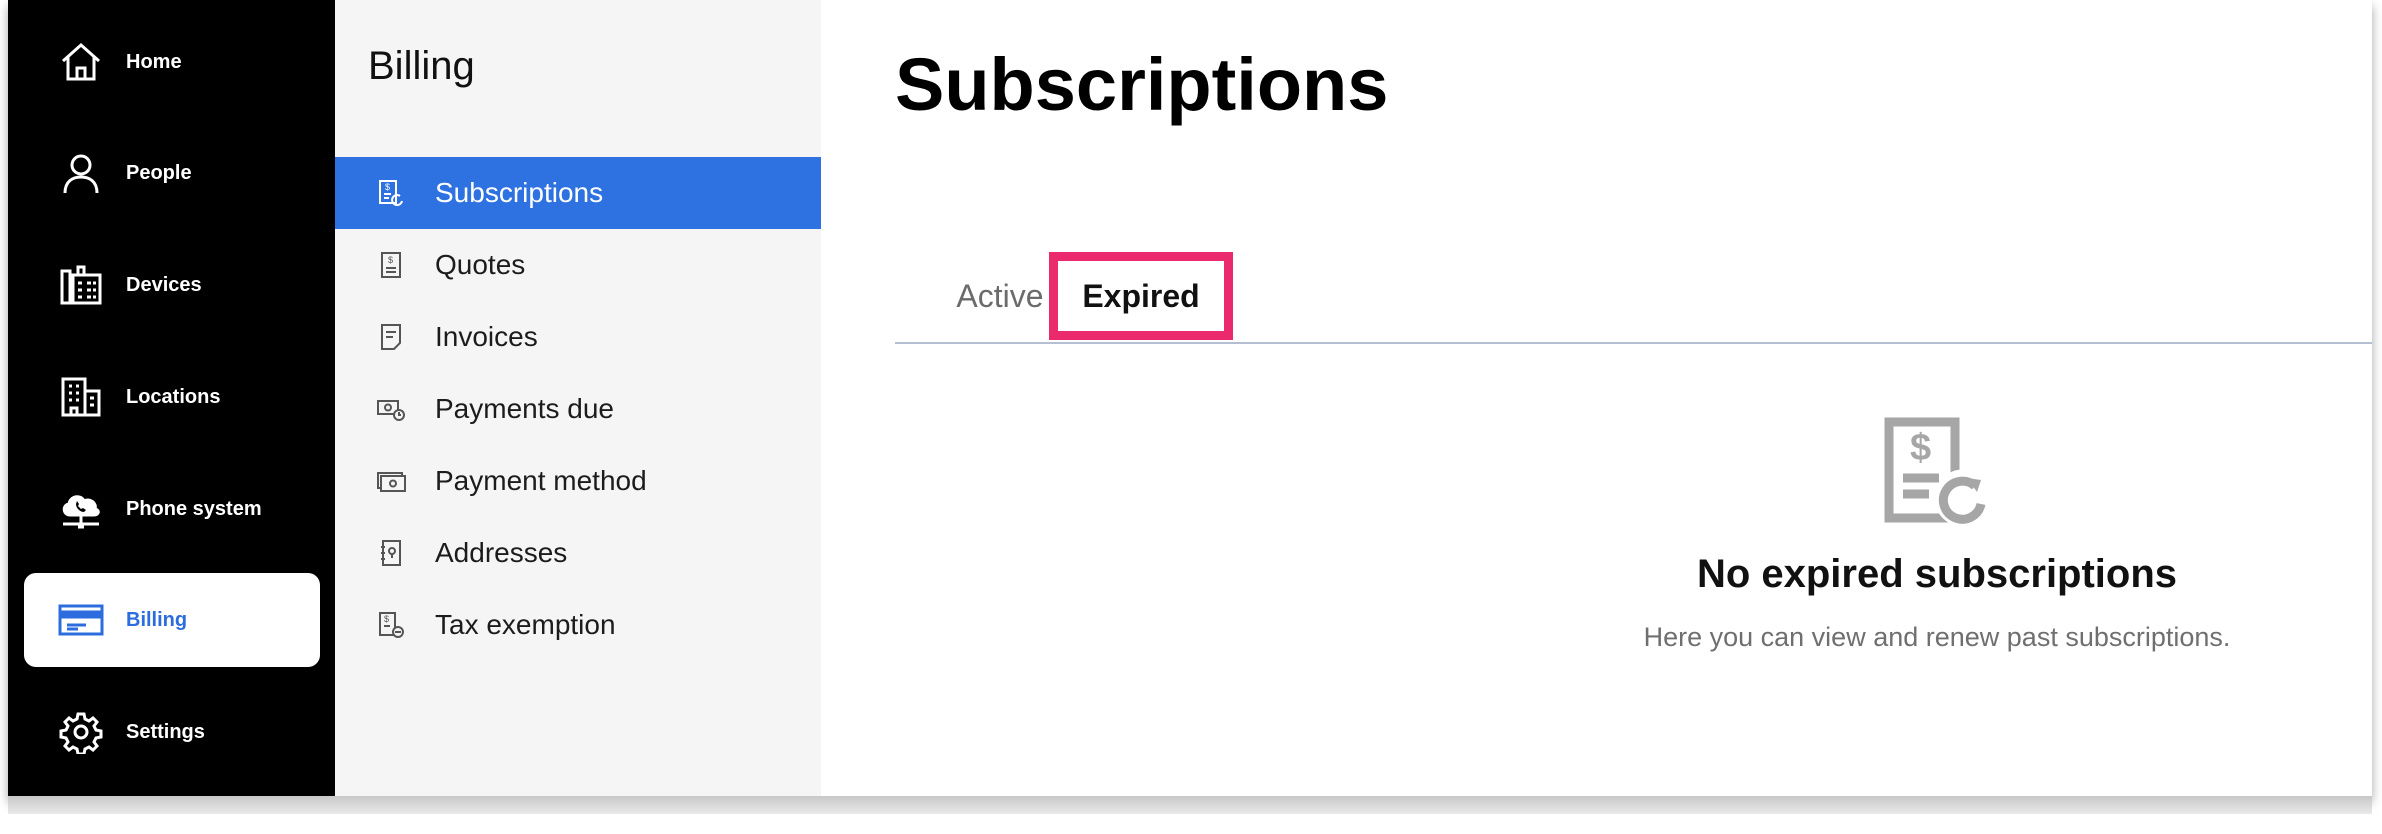  I want to click on nav-item-home: Home, so click(172, 62).